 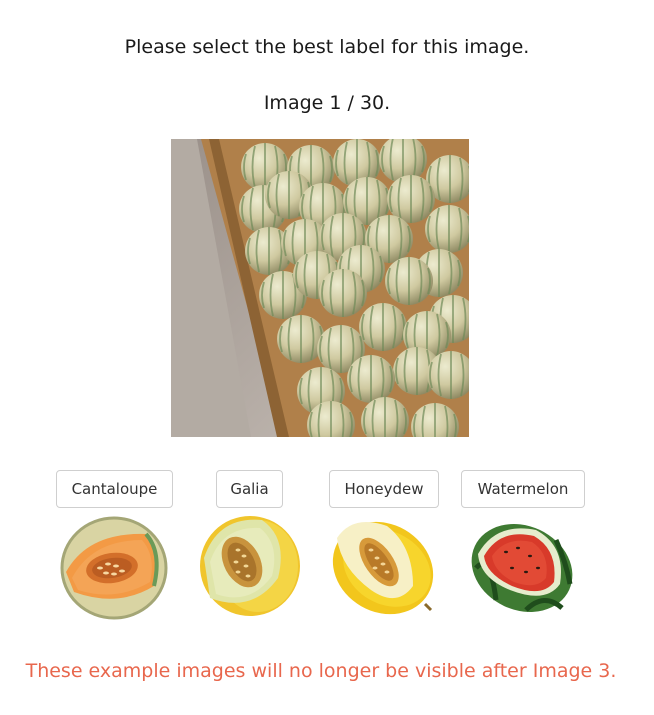 I want to click on label-button-honeydew: Honeydew, so click(x=384, y=489).